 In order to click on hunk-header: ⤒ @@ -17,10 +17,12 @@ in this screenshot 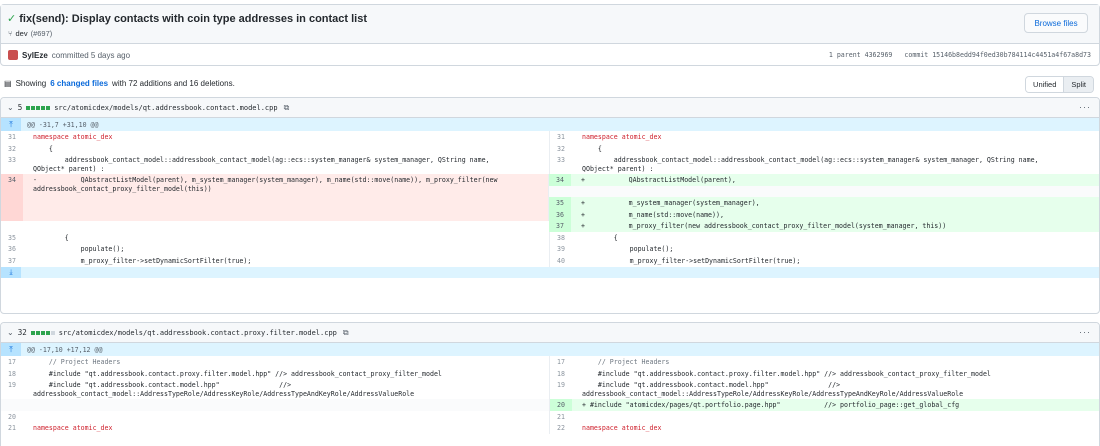, I will do `click(550, 349)`.